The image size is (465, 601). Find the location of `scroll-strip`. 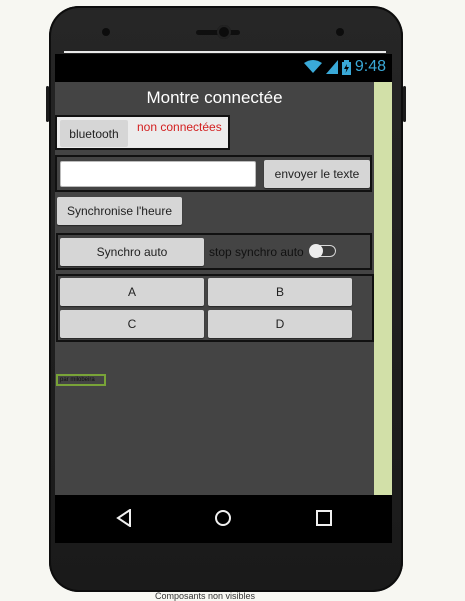

scroll-strip is located at coordinates (383, 288).